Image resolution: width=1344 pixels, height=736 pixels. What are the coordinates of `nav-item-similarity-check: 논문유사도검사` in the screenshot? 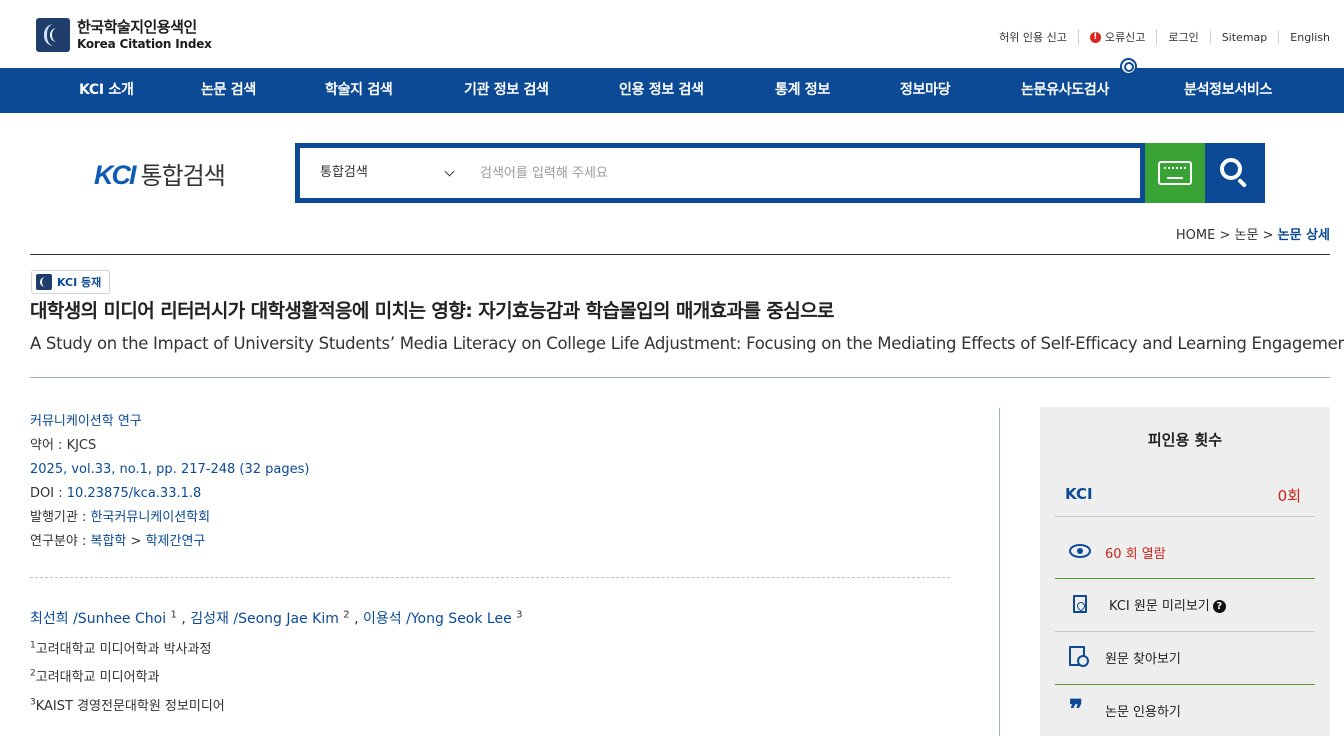 It's located at (1065, 90).